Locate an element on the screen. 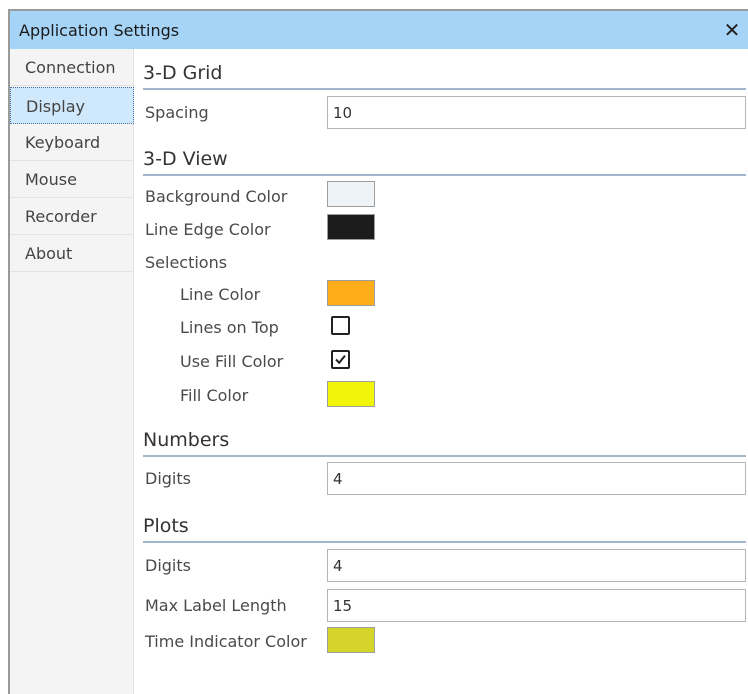  use-fill-color-checkbox is located at coordinates (340, 359).